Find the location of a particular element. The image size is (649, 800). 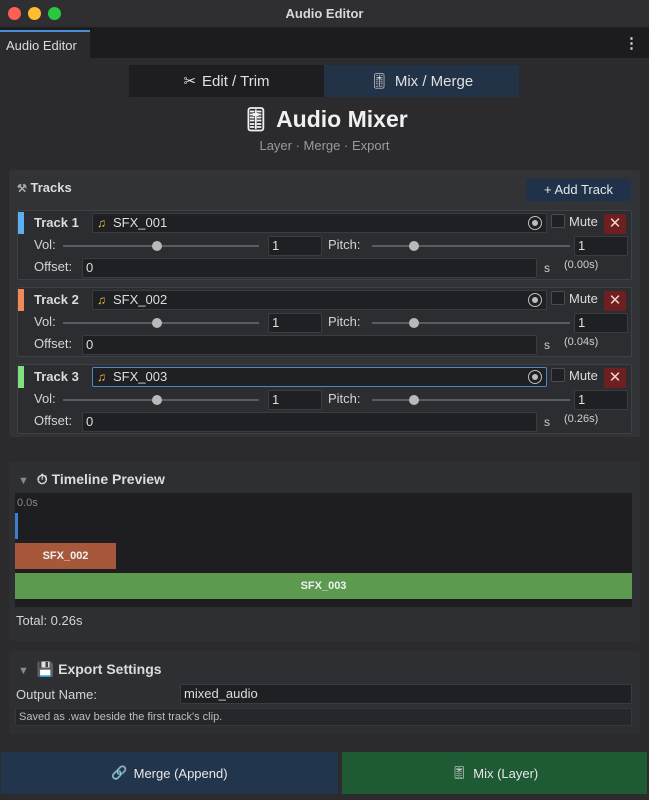

timeline-total: Total: 0.26s is located at coordinates (49, 620).